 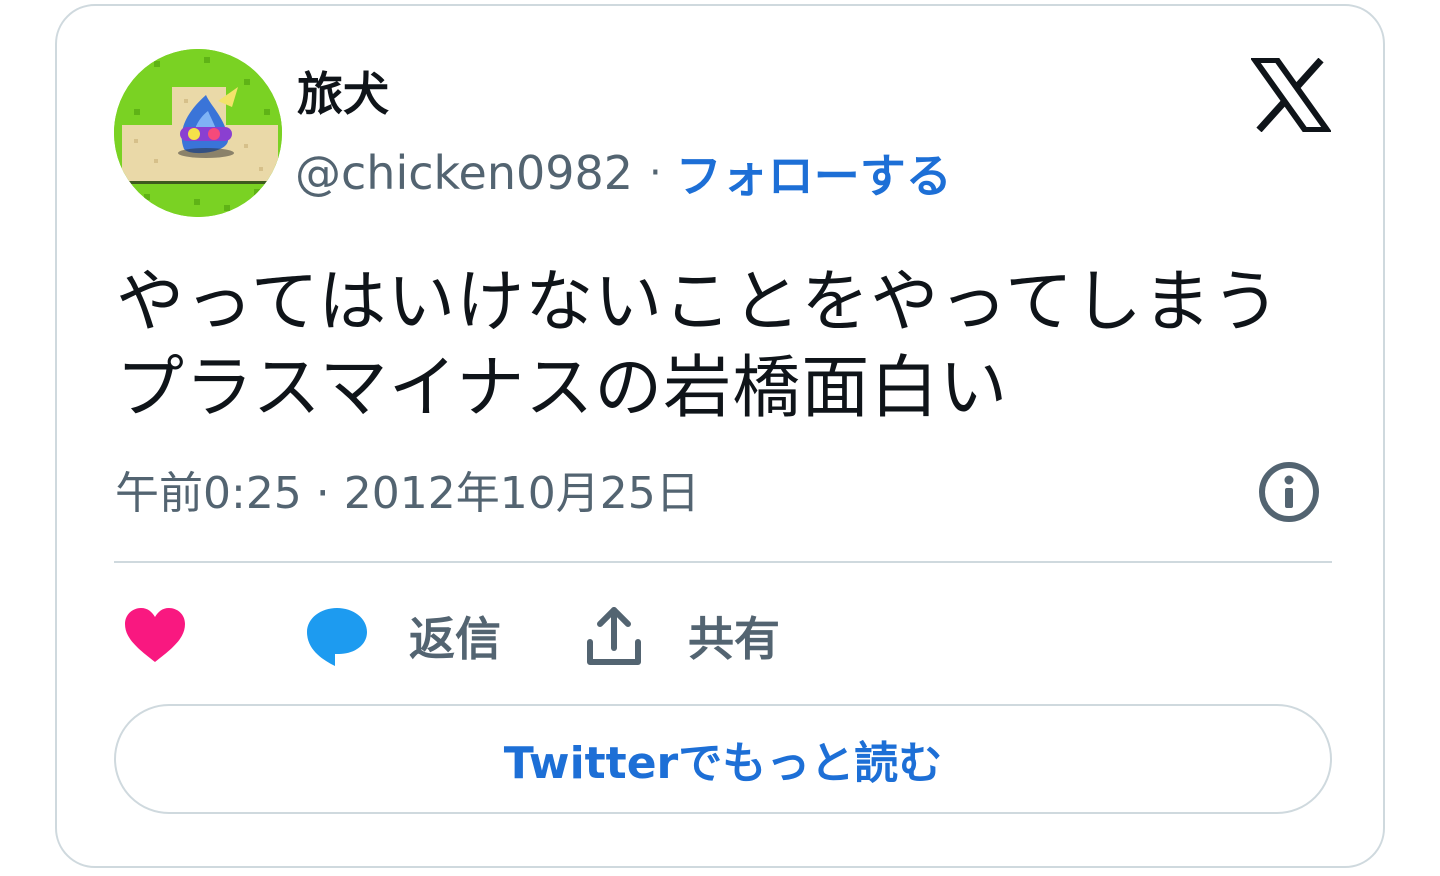 What do you see at coordinates (407, 494) in the screenshot?
I see `tweet-timestamp: 午前0:25 · 2012年10月25日` at bounding box center [407, 494].